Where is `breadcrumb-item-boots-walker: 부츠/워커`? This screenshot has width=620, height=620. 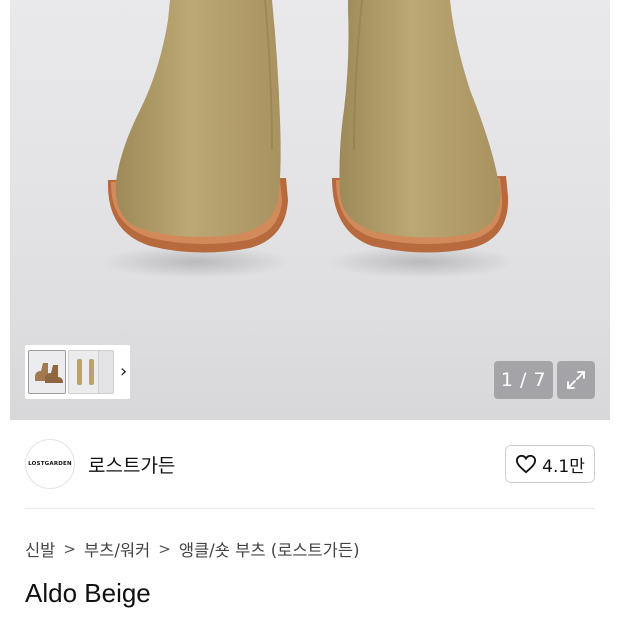
breadcrumb-item-boots-walker: 부츠/워커 is located at coordinates (117, 549).